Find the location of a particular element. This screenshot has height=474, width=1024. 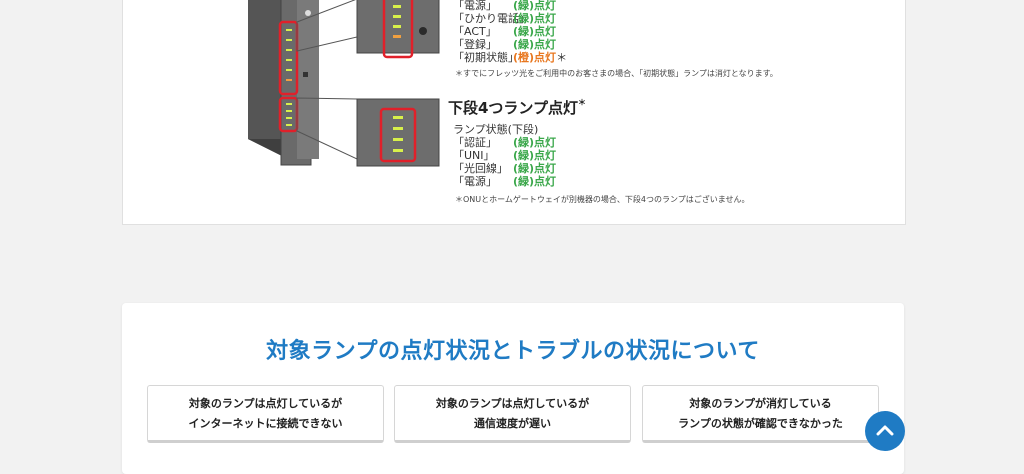

lamp-name: 「ACT」 is located at coordinates (475, 31).